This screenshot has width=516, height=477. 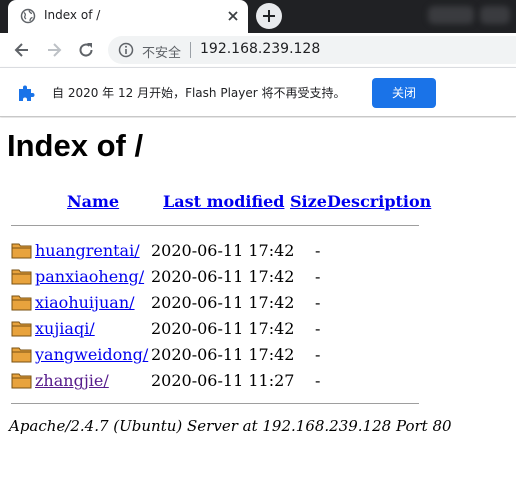 I want to click on table-row: xujiaqi/ 2020-06-11 17:42 -, so click(x=221, y=328).